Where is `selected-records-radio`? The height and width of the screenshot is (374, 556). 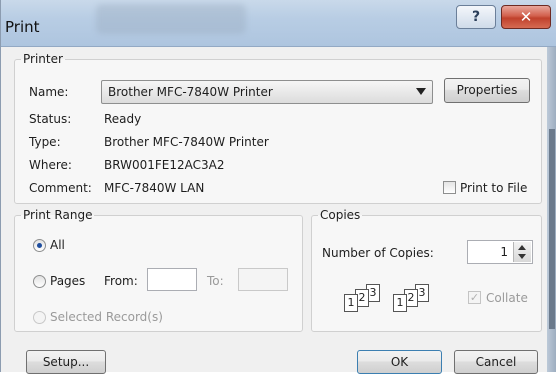
selected-records-radio is located at coordinates (39, 317).